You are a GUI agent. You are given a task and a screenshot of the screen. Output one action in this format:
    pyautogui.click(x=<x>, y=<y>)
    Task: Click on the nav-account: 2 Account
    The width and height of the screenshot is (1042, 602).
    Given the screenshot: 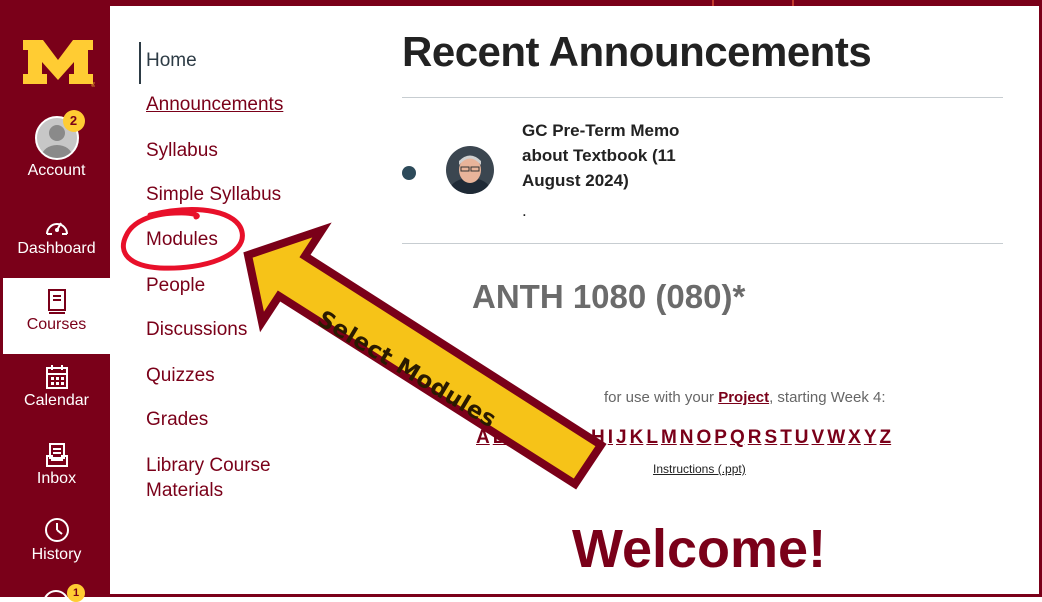 What is the action you would take?
    pyautogui.click(x=56, y=145)
    